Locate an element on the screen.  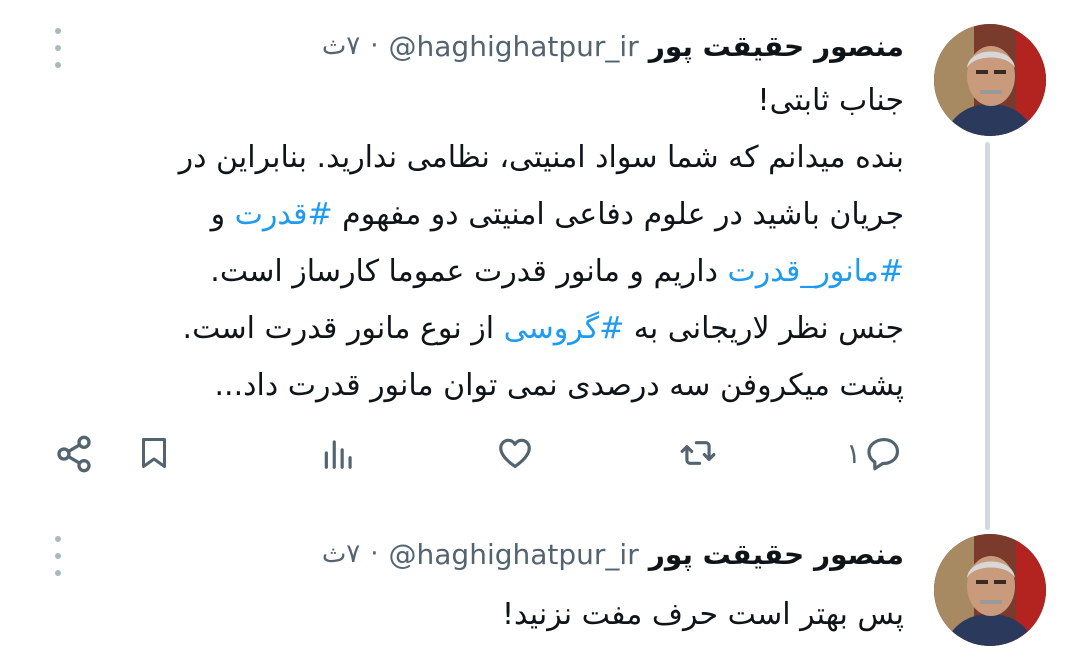
tweet-action-bar: ۱ is located at coordinates (536, 456).